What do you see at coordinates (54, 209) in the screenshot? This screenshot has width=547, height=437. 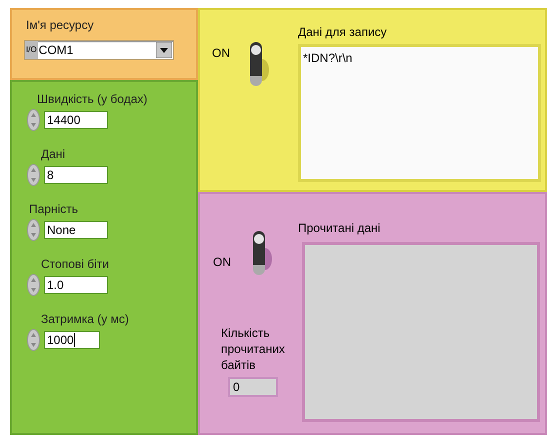 I see `setting-label: Парність` at bounding box center [54, 209].